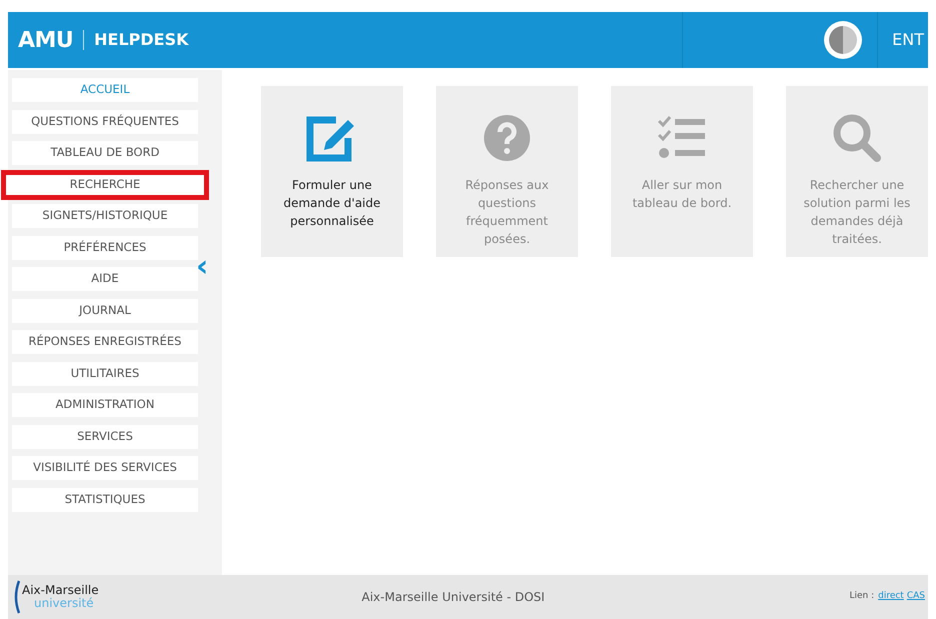 The width and height of the screenshot is (936, 619). I want to click on sidebar-item: STATISTIQUES, so click(105, 500).